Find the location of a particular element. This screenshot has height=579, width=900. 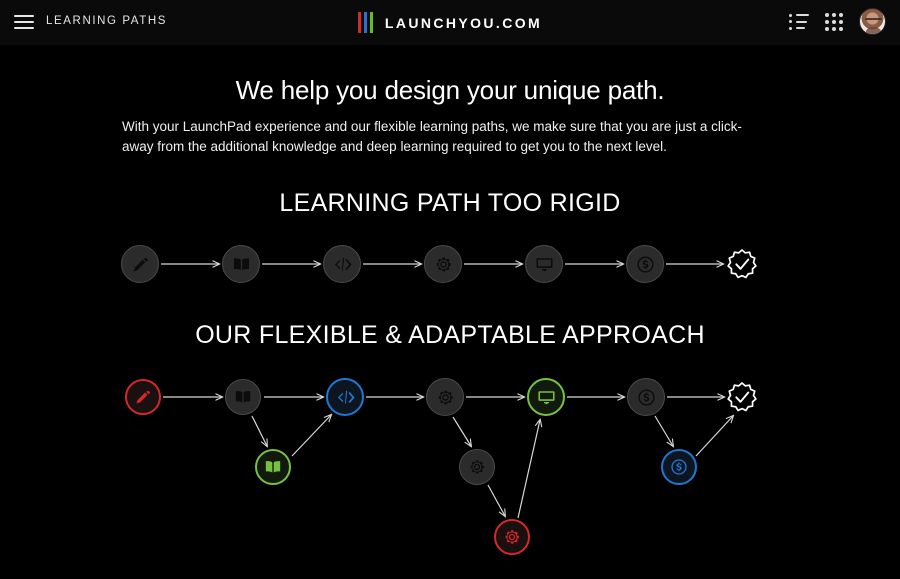

diagram-rigid-path is located at coordinates (450, 266).